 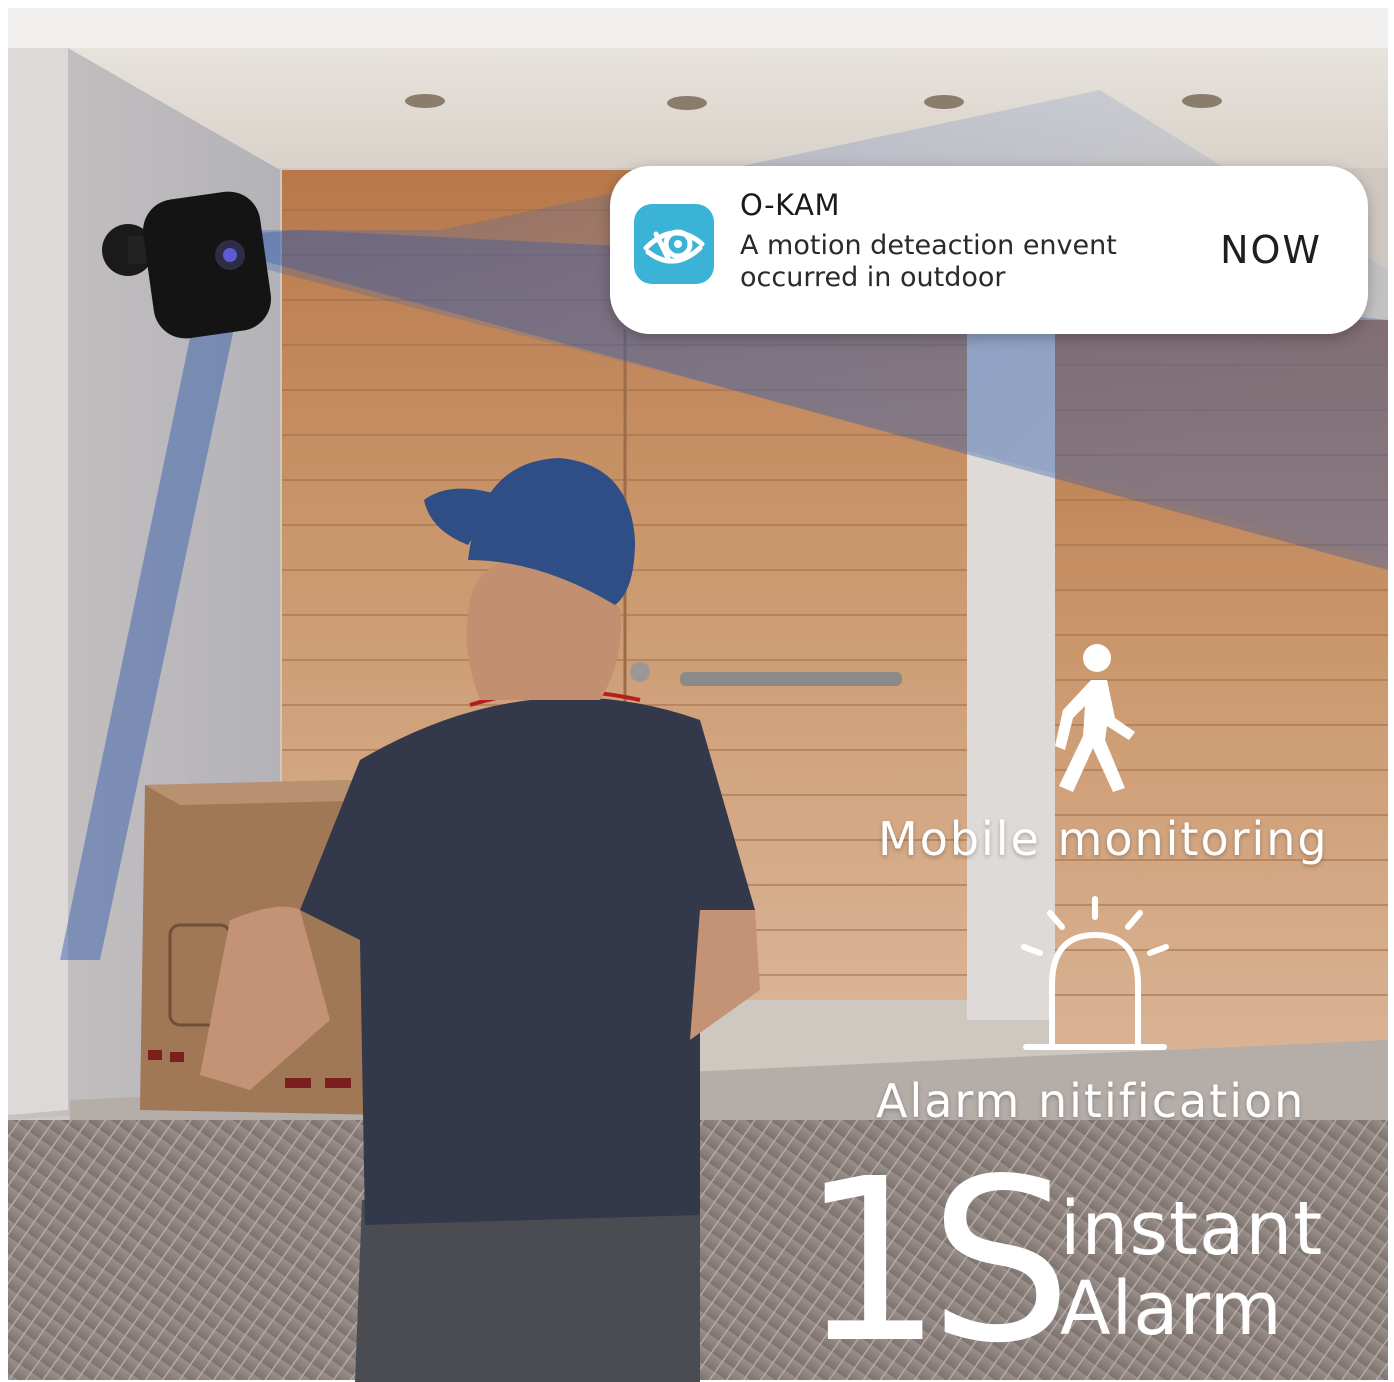 What do you see at coordinates (791, 679) in the screenshot?
I see `door-handle` at bounding box center [791, 679].